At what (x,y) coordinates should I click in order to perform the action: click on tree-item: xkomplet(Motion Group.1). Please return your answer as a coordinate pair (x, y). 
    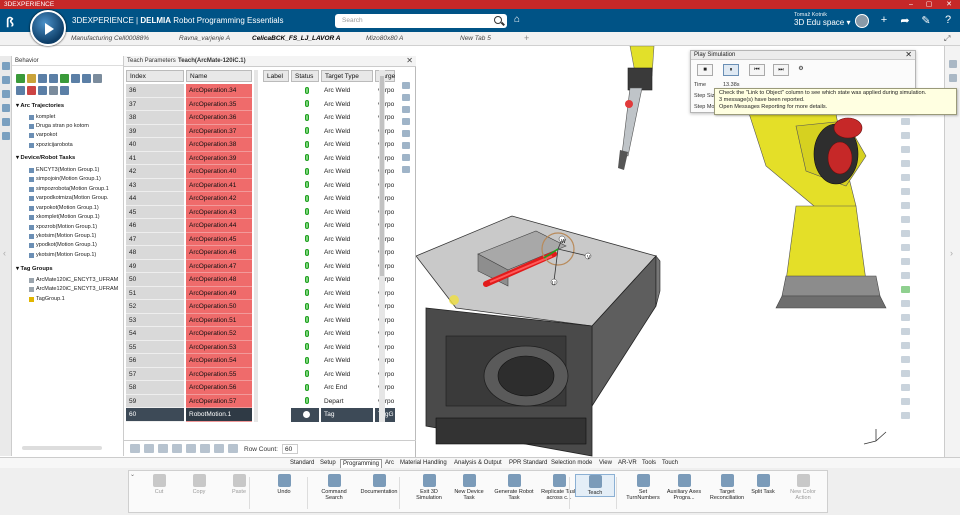
    Looking at the image, I should click on (64, 217).